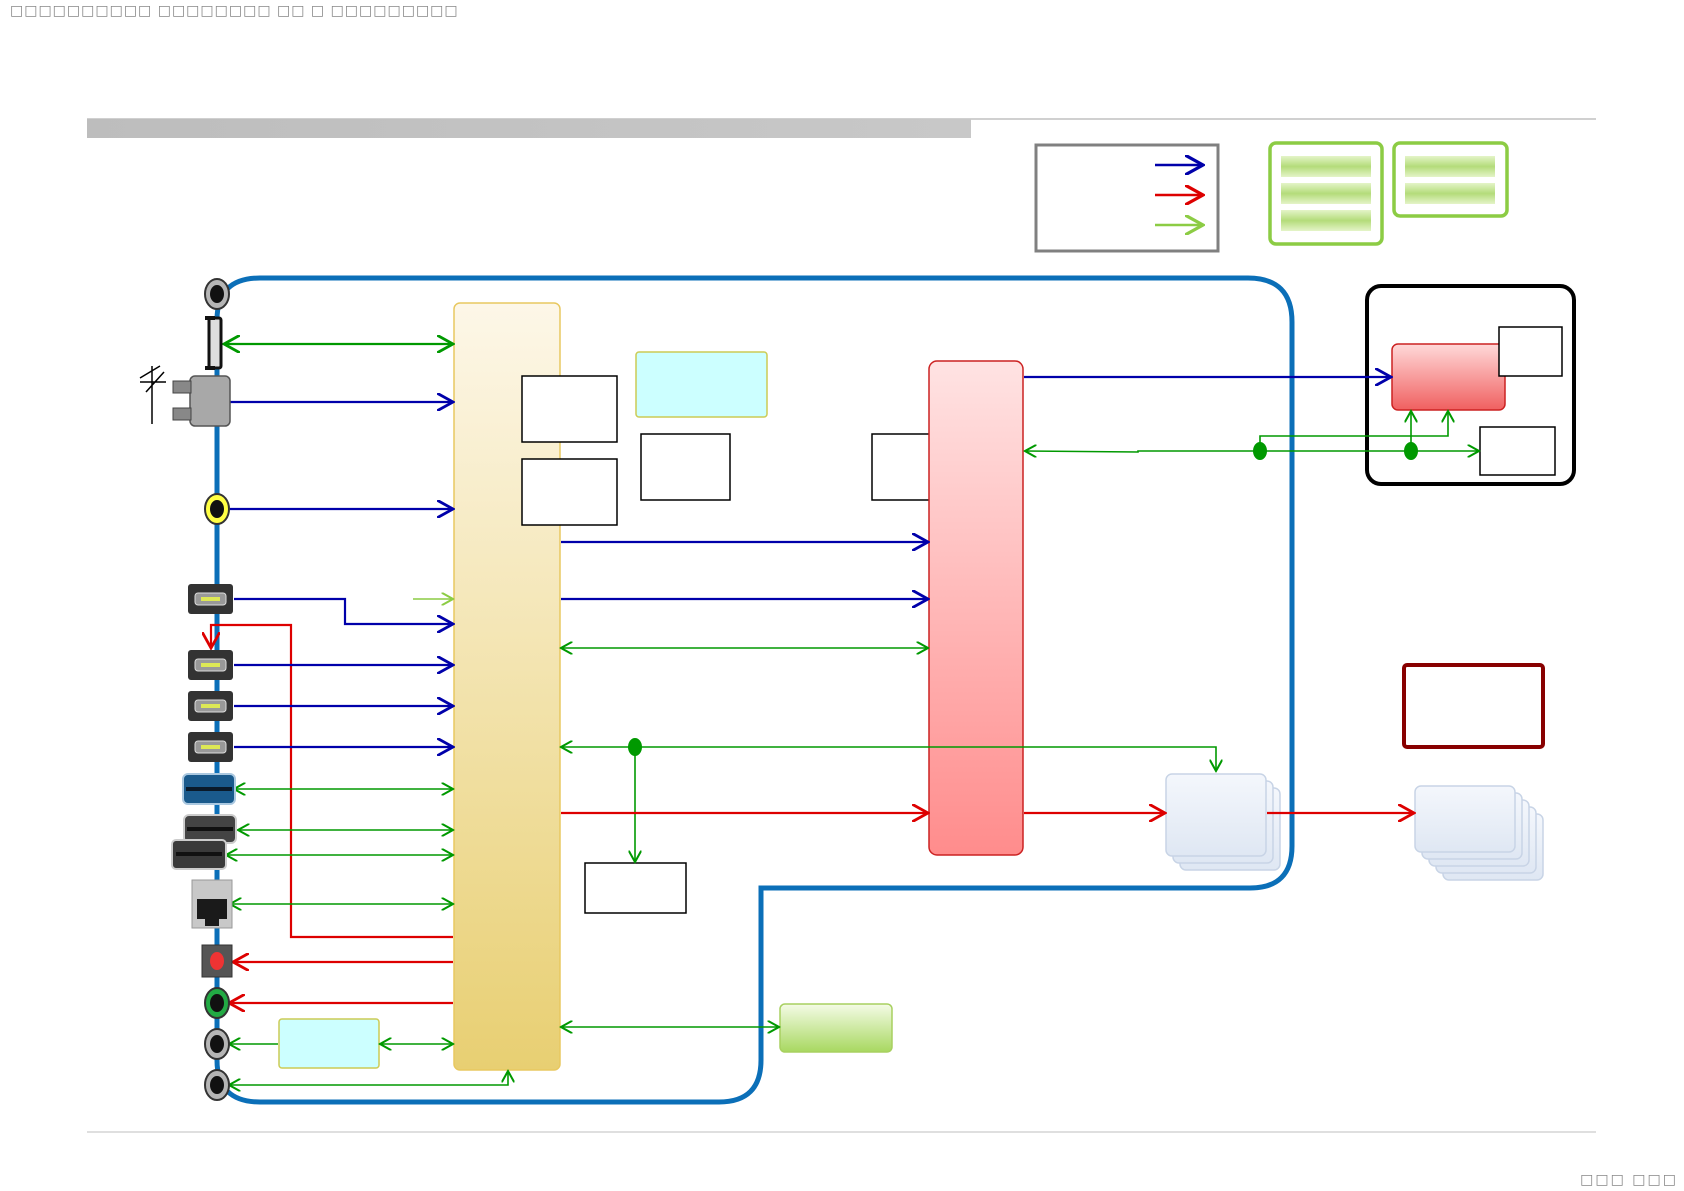  What do you see at coordinates (1127, 198) in the screenshot?
I see `legend-box` at bounding box center [1127, 198].